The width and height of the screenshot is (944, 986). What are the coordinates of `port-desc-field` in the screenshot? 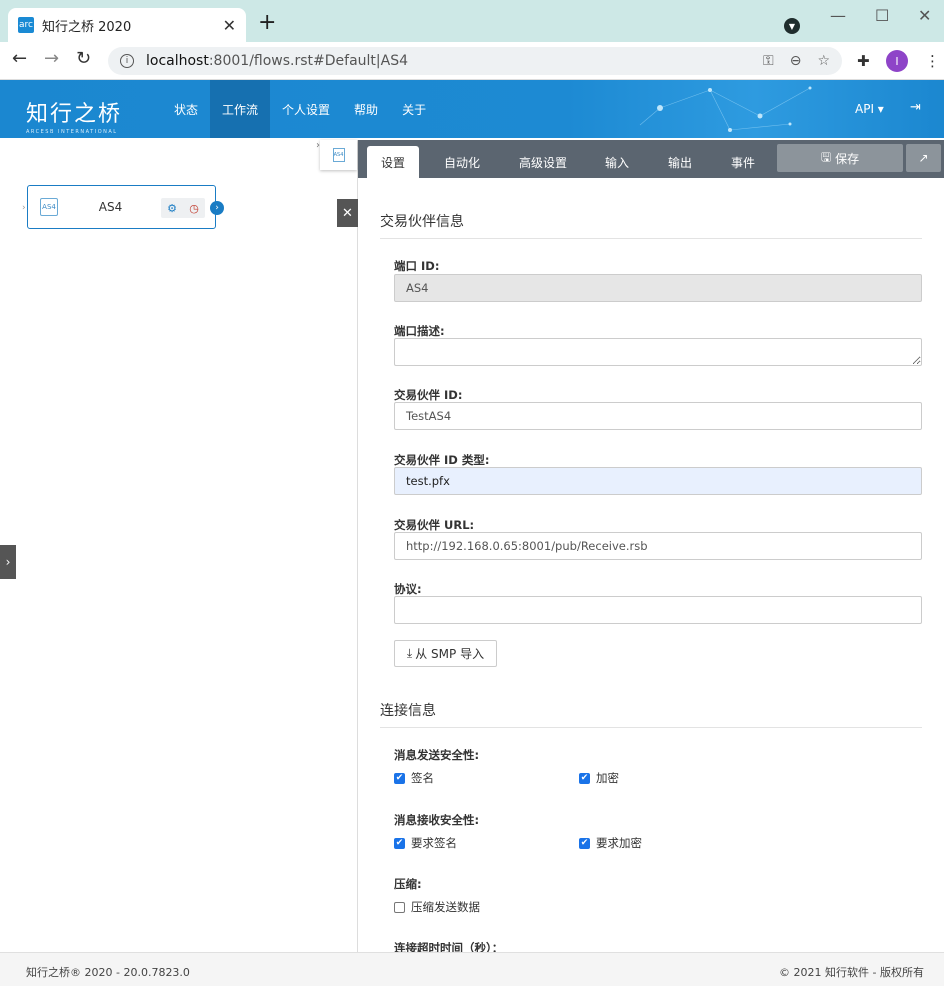 It's located at (658, 352).